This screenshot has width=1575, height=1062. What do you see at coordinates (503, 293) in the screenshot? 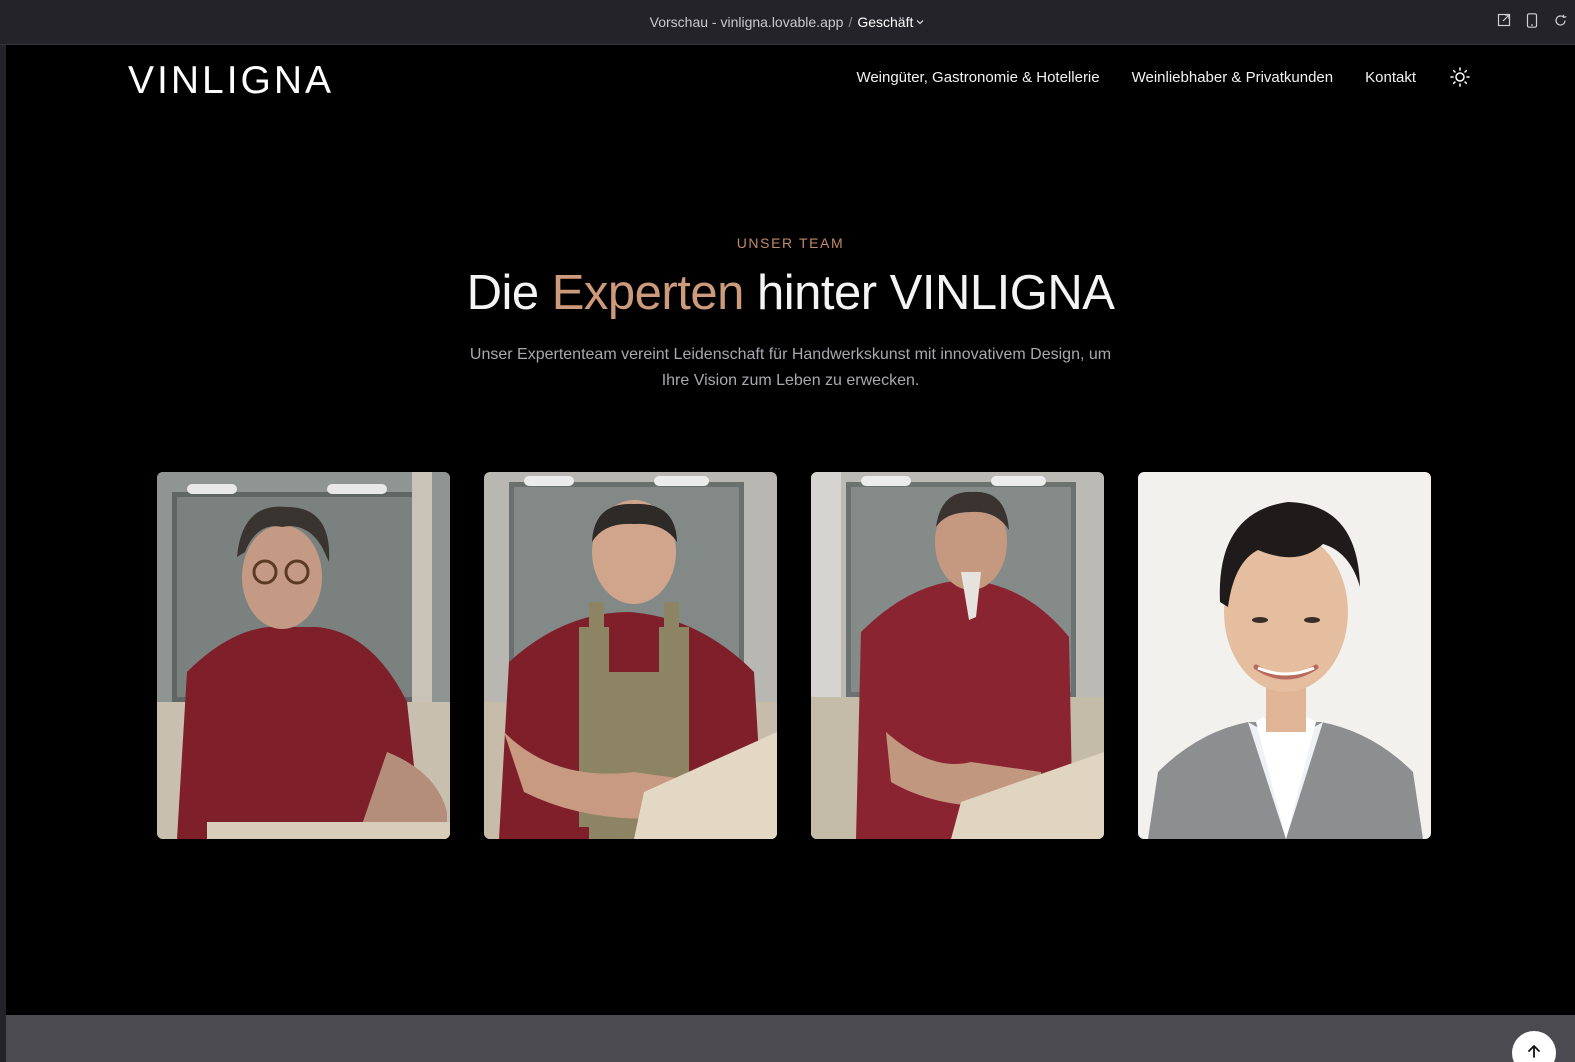
I see `headline-prefix: Die` at bounding box center [503, 293].